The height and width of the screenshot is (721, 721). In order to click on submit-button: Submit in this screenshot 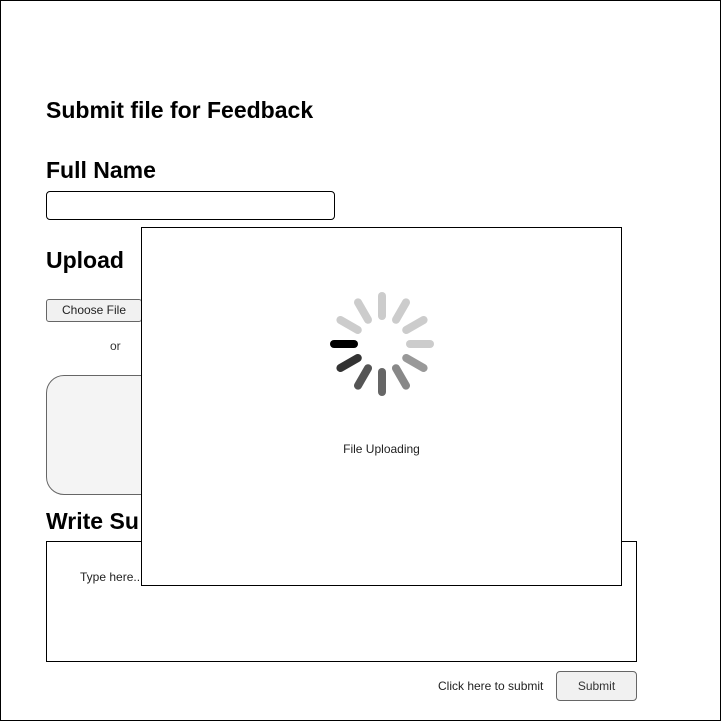, I will do `click(596, 686)`.